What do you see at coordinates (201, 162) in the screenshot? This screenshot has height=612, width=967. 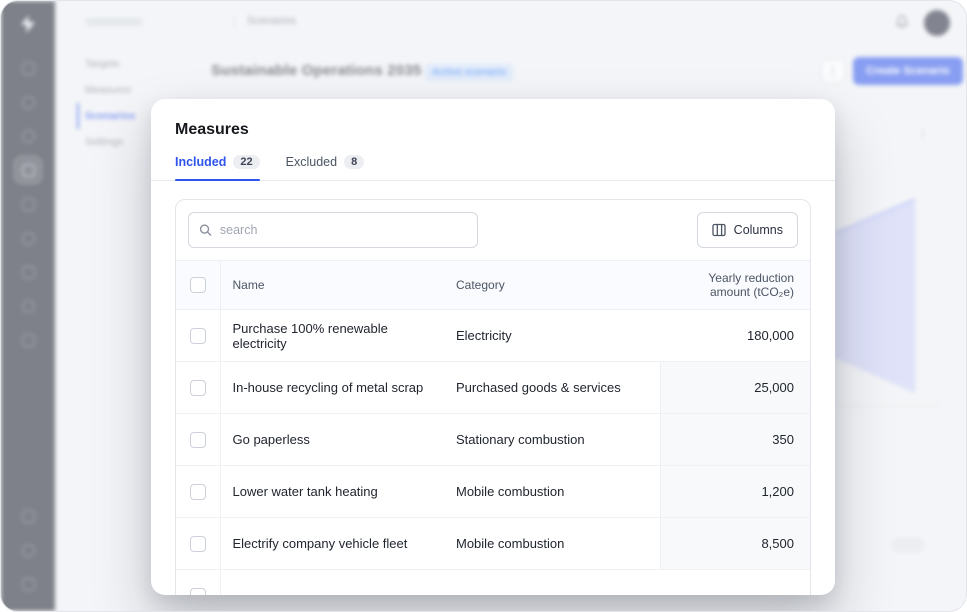 I see `tab-included-label: Included` at bounding box center [201, 162].